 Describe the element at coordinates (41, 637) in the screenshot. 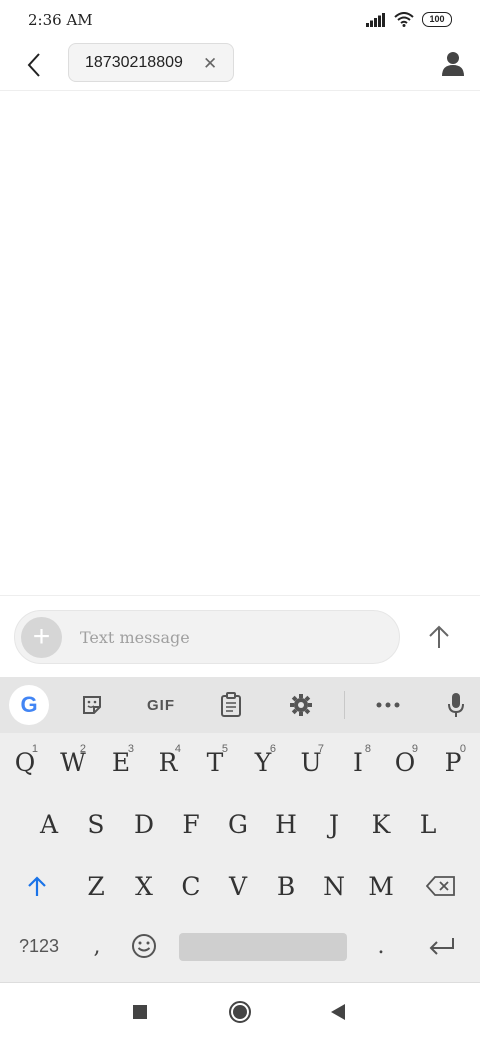

I see `add-attachment-icon: +` at that location.